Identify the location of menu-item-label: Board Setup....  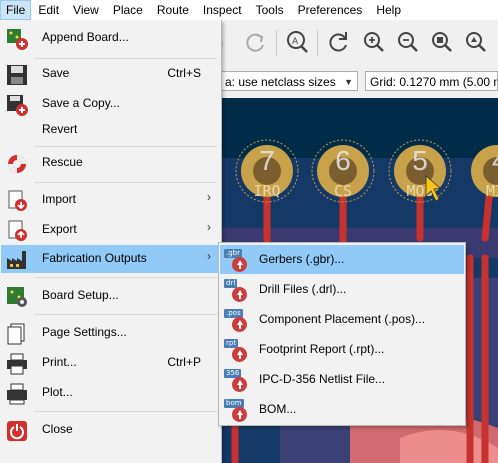
(80, 295).